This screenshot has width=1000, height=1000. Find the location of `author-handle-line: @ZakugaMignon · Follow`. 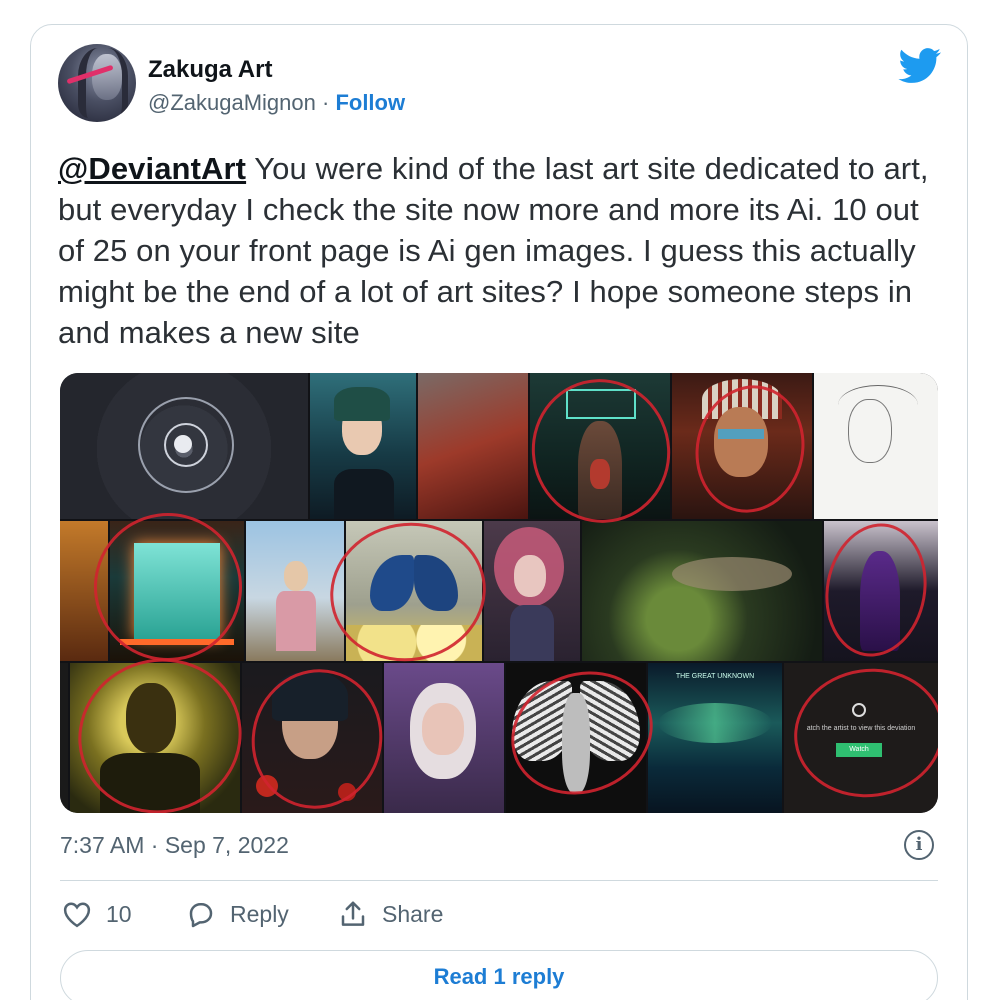

author-handle-line: @ZakugaMignon · Follow is located at coordinates (276, 103).